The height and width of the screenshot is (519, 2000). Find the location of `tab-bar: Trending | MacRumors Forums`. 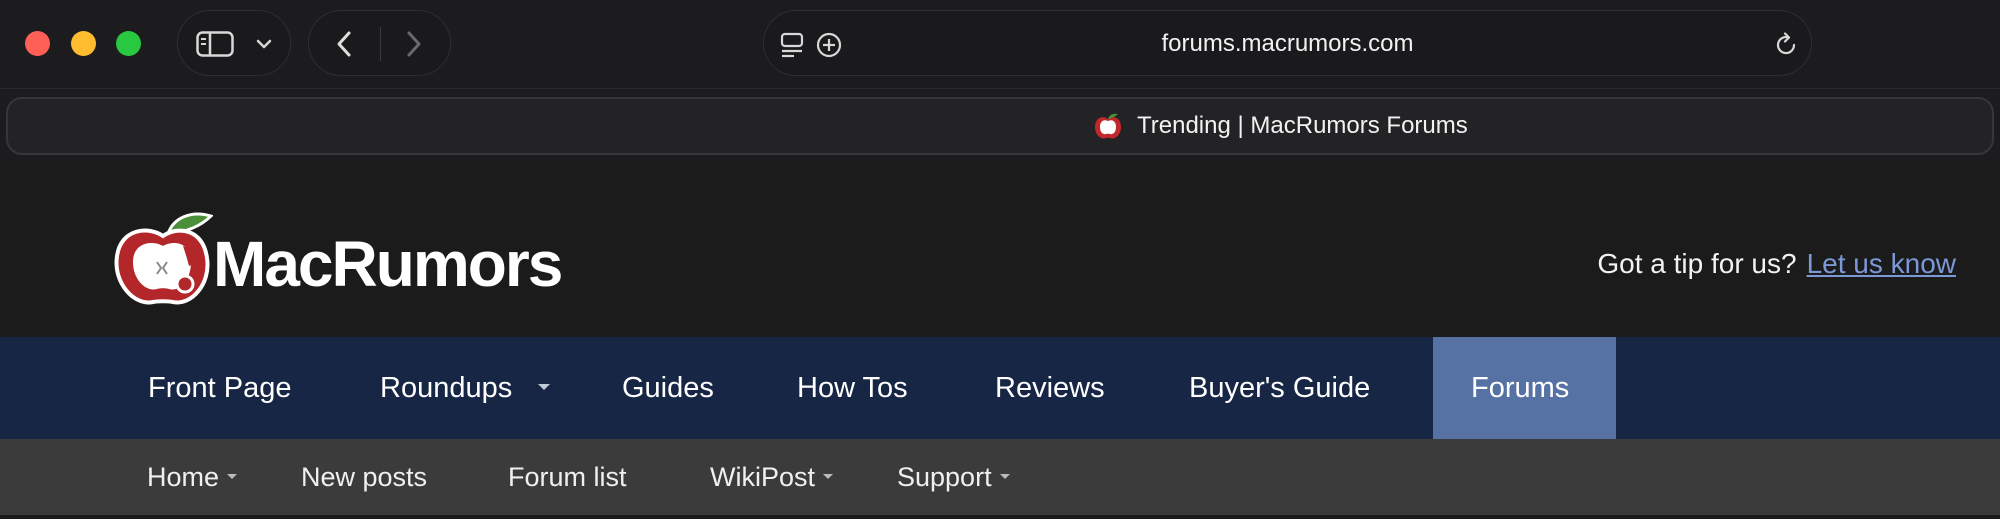

tab-bar: Trending | MacRumors Forums is located at coordinates (1000, 124).